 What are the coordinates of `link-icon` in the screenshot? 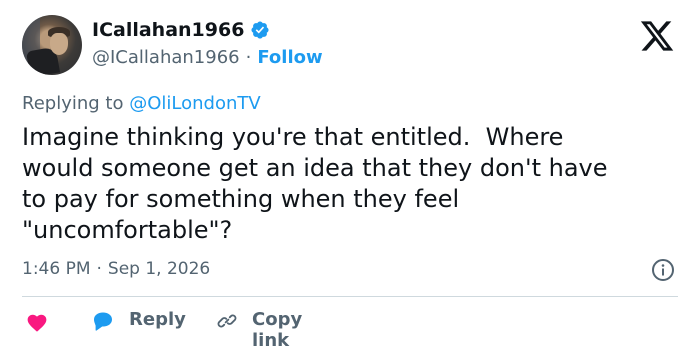 It's located at (227, 321).